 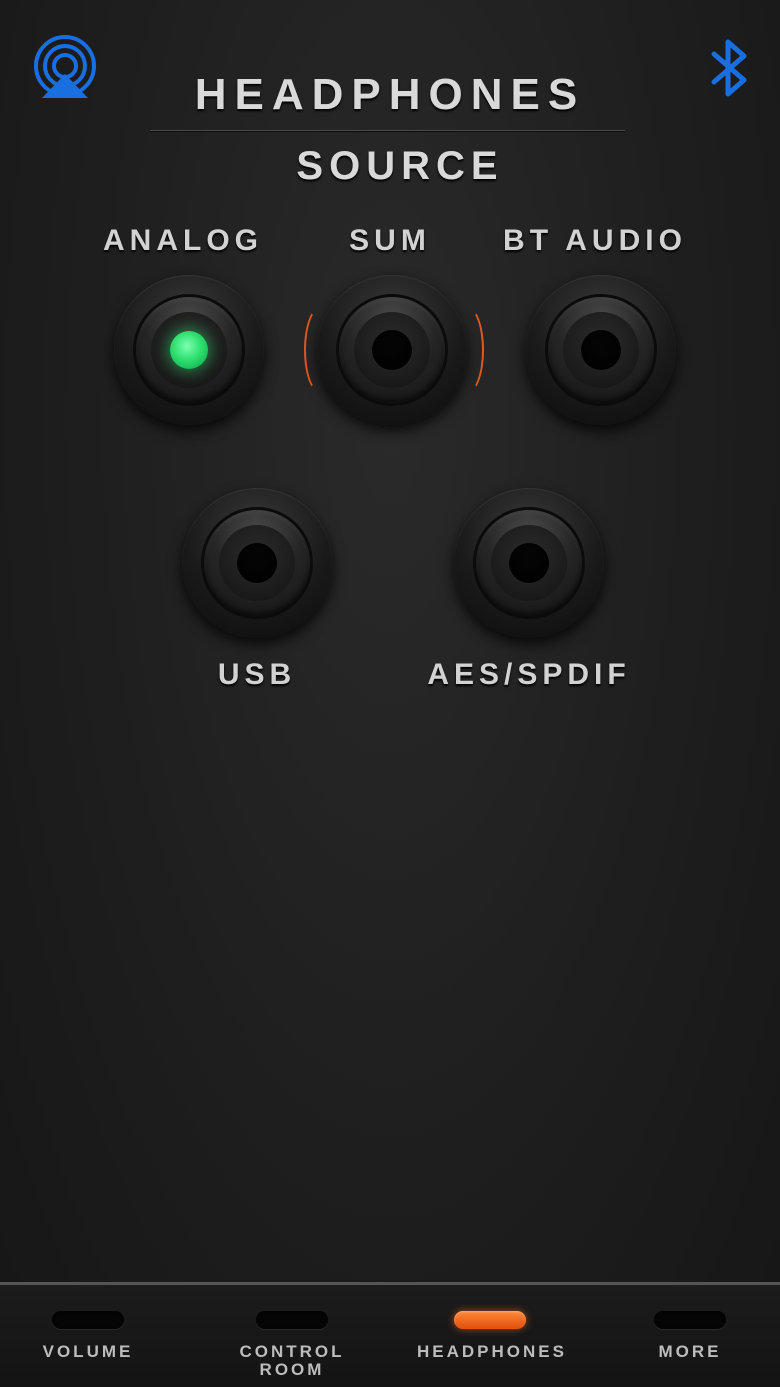 I want to click on tab-headphones: HEADPHONES, so click(x=492, y=1336).